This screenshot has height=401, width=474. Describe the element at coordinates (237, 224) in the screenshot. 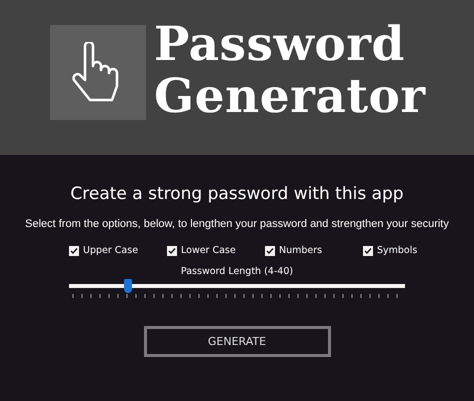

I see `subtitle: Select from the options, below, to lengthen your password and strengthen your security` at that location.